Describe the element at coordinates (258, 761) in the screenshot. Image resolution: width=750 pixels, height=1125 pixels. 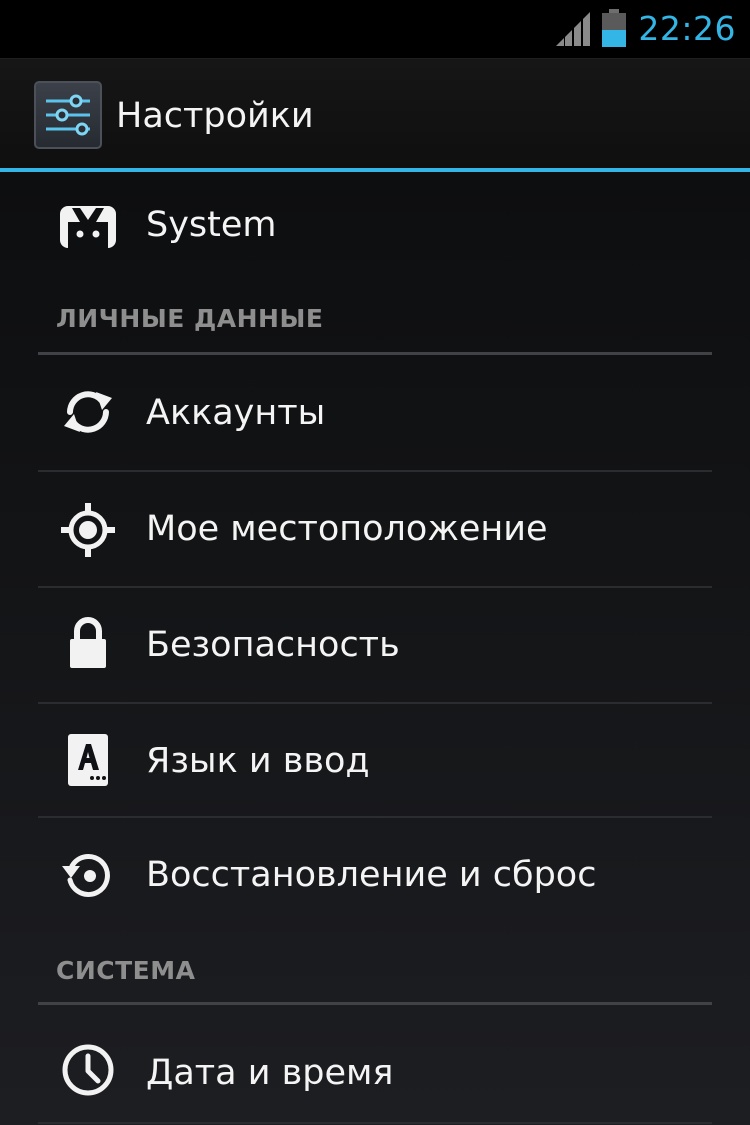
I see `list-item-label: Язык и ввод` at that location.